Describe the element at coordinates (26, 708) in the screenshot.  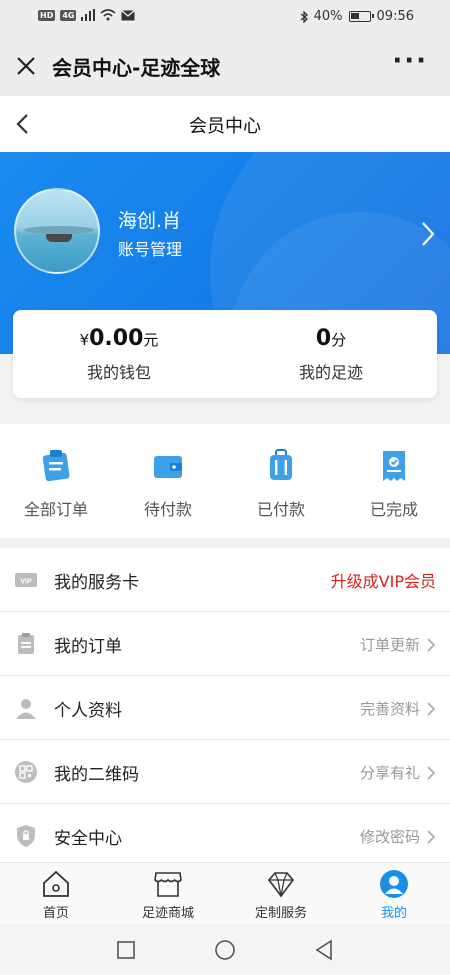
I see `person-icon` at that location.